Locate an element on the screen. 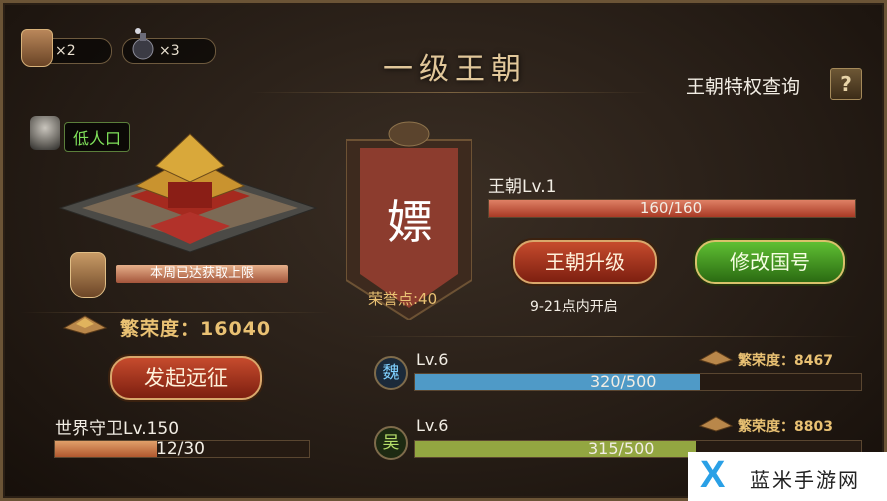 The image size is (887, 501). watermark-text: 蓝米手游网 is located at coordinates (805, 480).